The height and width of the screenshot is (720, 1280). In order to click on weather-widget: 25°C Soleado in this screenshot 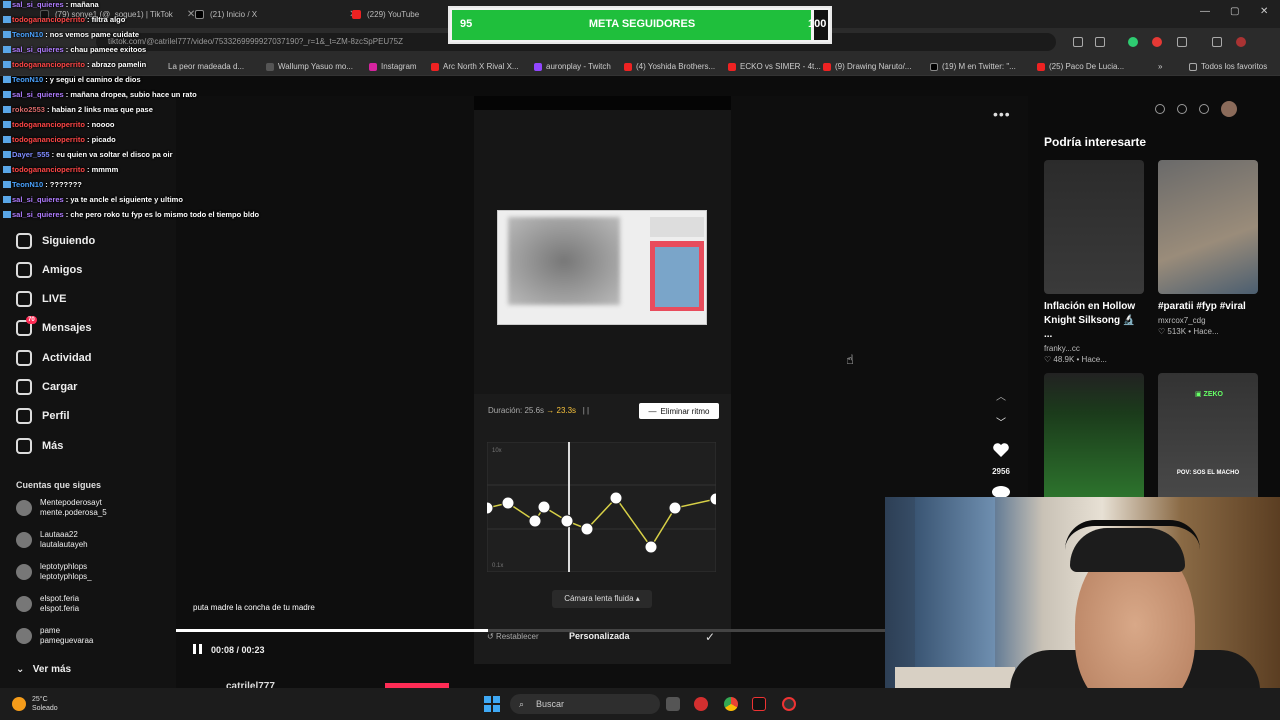, I will do `click(35, 704)`.